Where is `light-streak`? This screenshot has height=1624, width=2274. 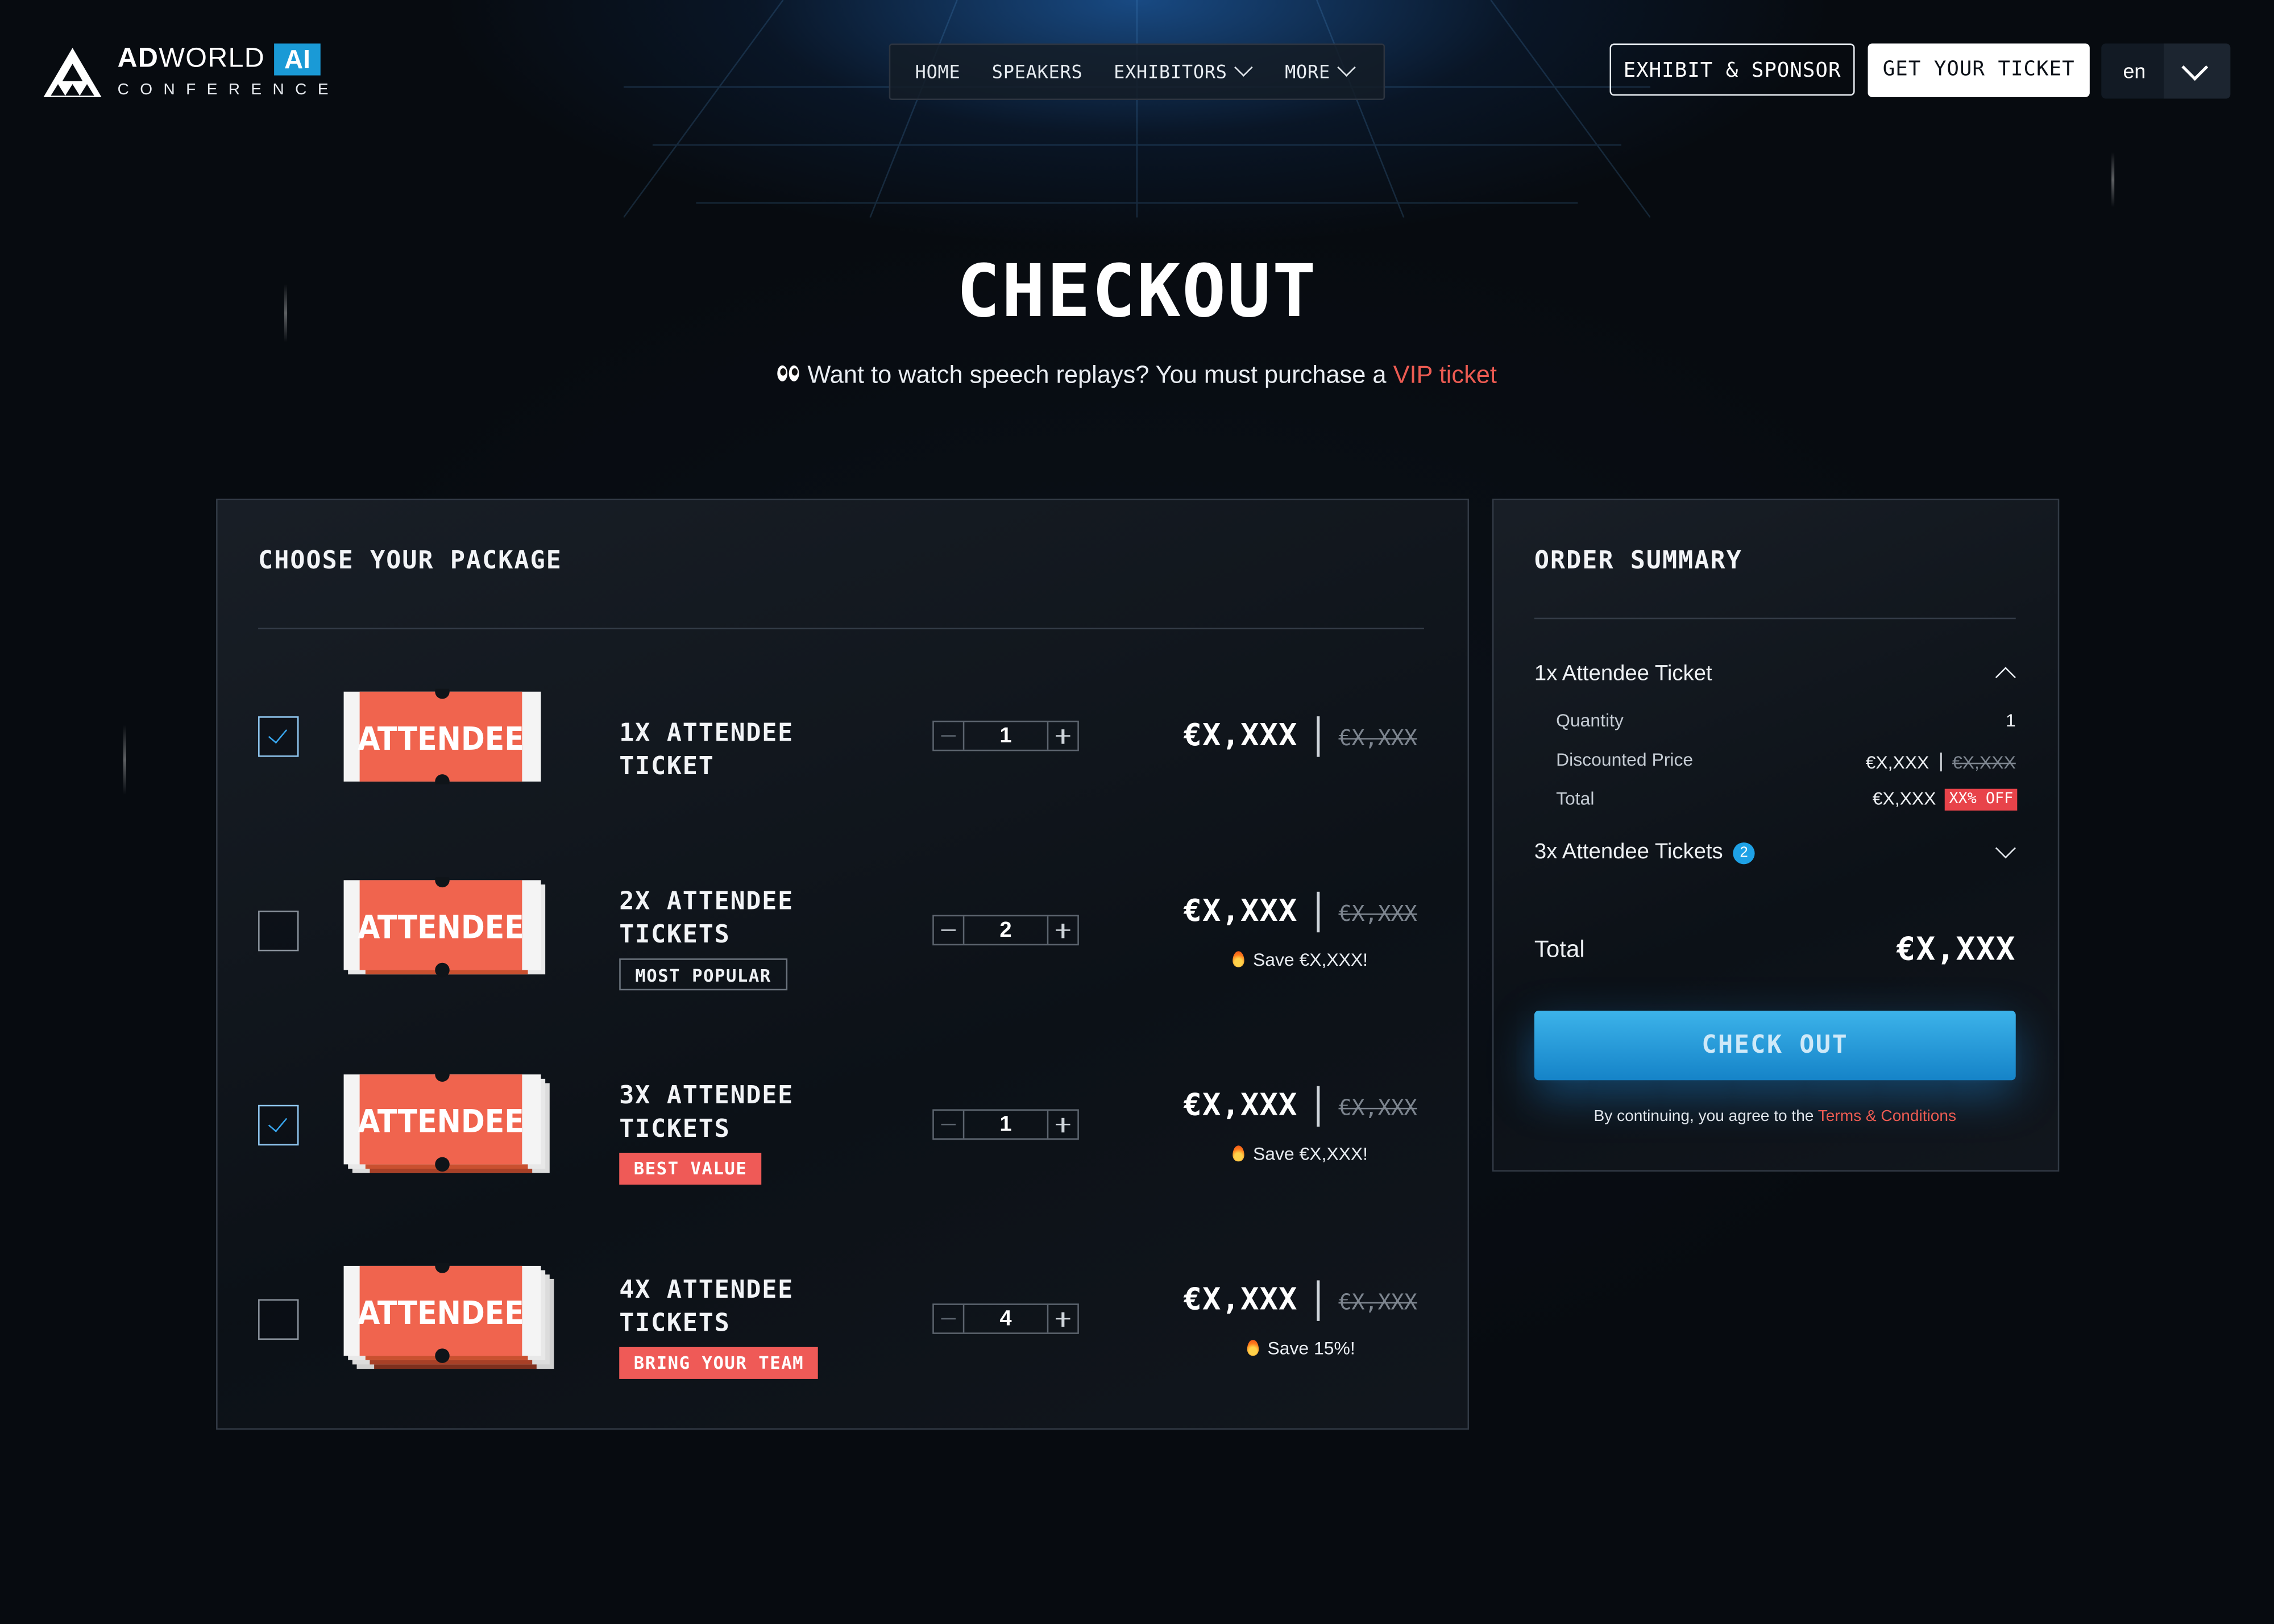
light-streak is located at coordinates (124, 760).